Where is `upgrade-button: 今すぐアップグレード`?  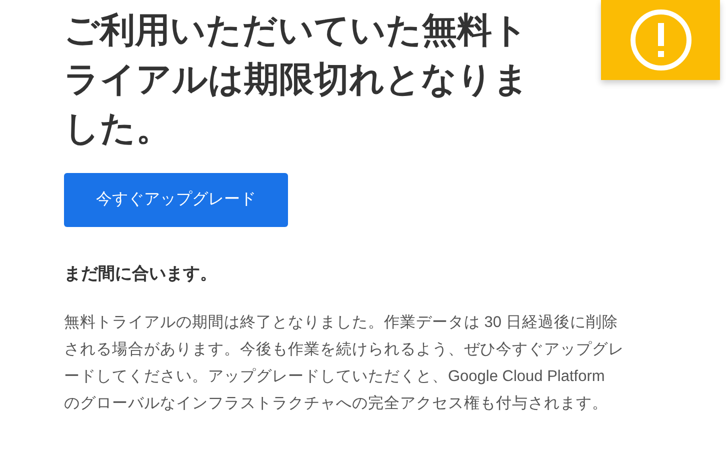
upgrade-button: 今すぐアップグレード is located at coordinates (176, 200).